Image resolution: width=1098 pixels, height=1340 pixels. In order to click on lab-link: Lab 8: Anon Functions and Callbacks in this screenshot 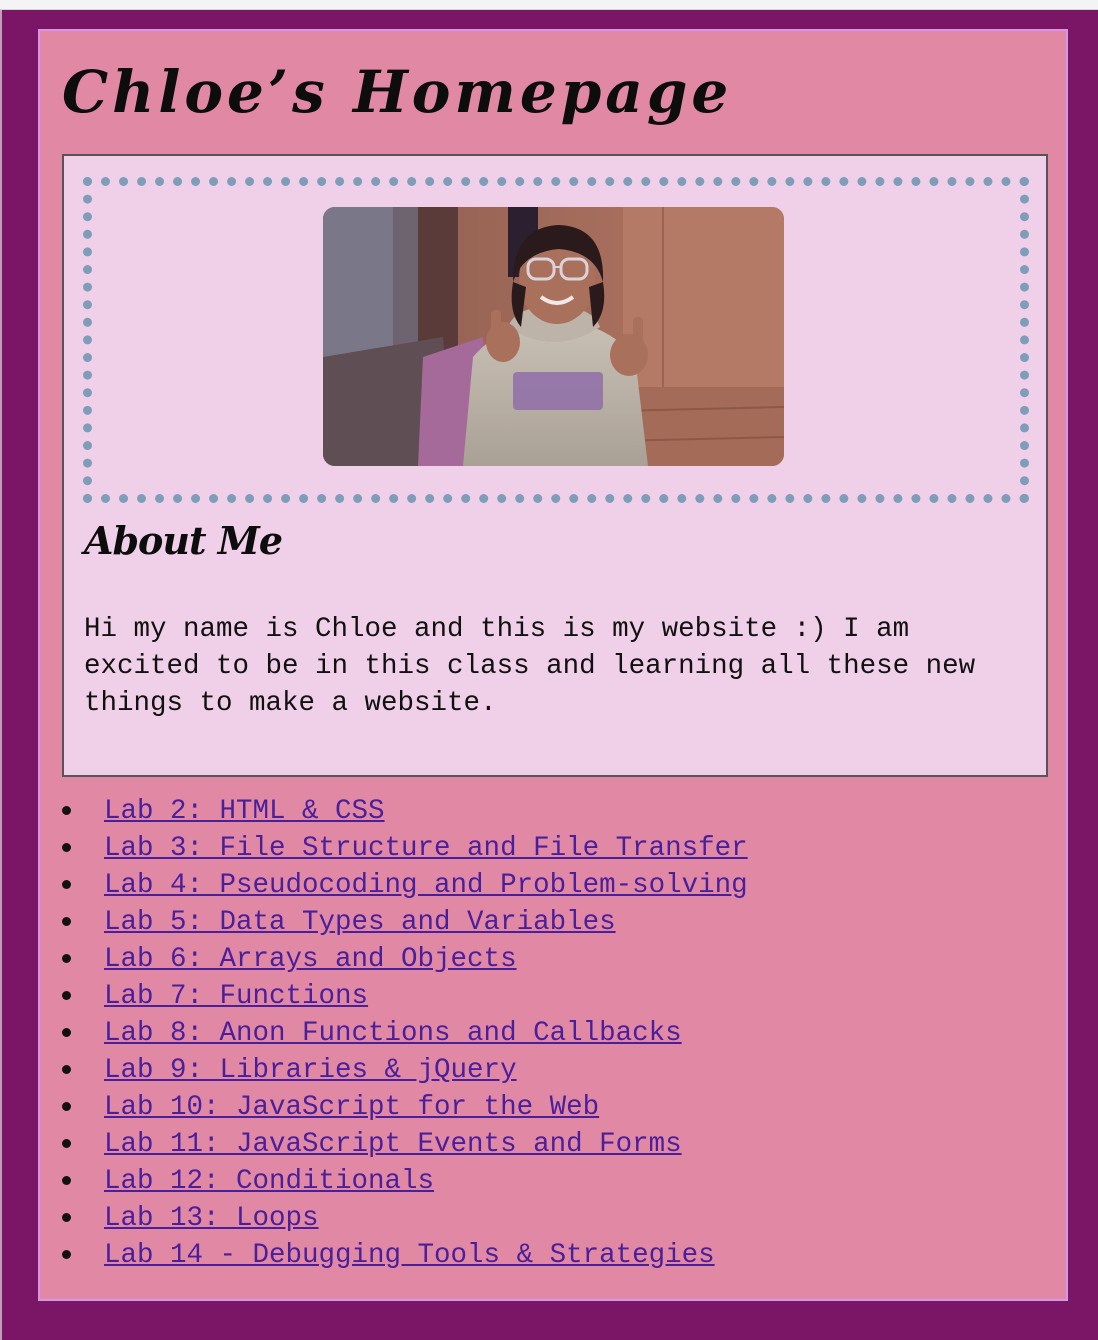, I will do `click(393, 1033)`.